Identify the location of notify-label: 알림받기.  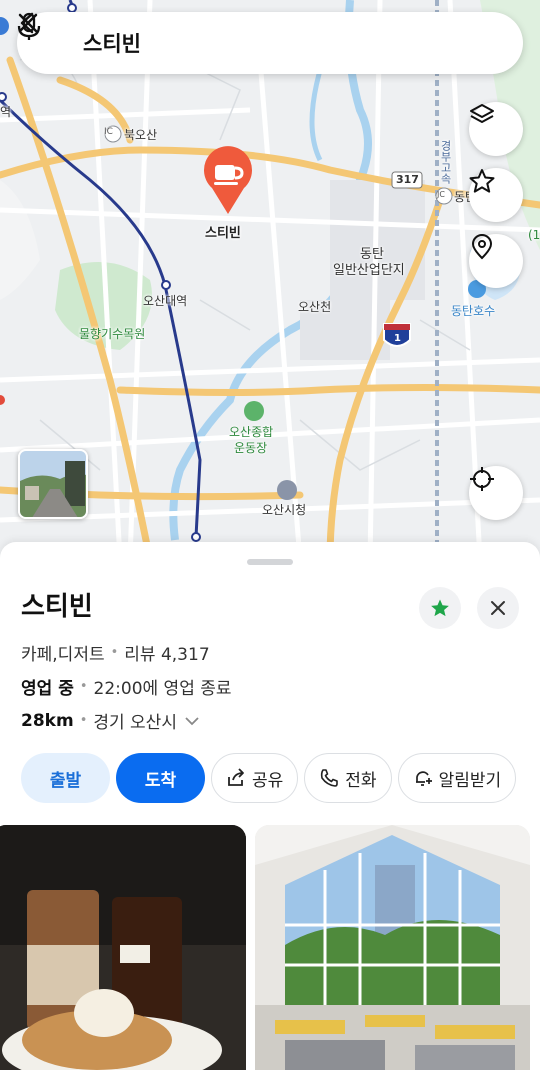
(470, 780).